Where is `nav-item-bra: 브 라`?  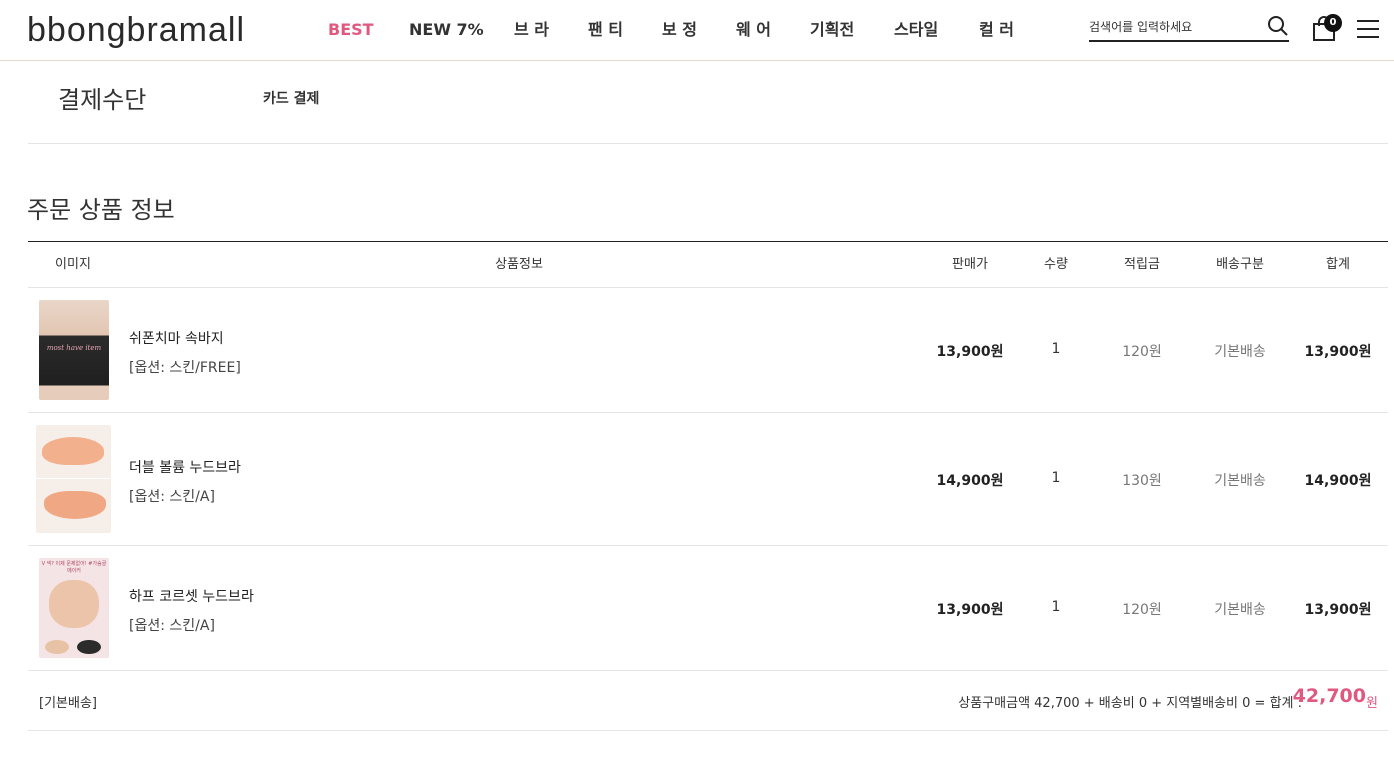
nav-item-bra: 브 라 is located at coordinates (531, 30).